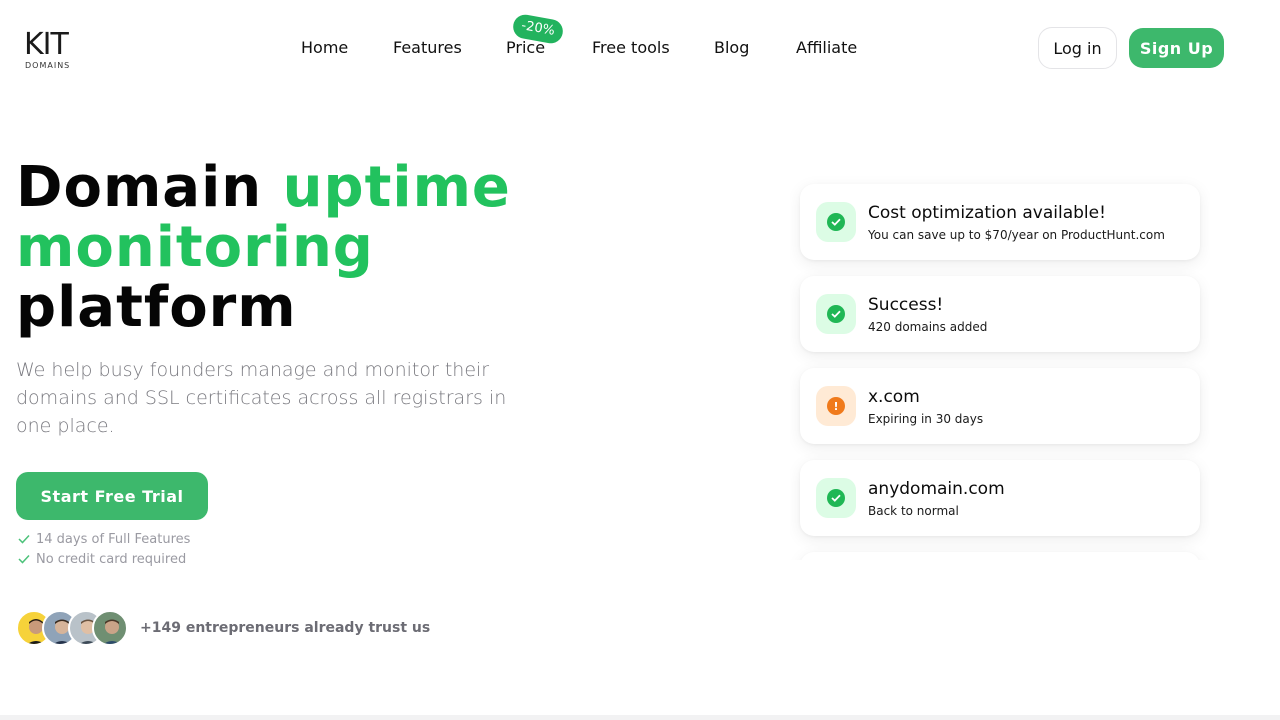 This screenshot has width=1280, height=720. Describe the element at coordinates (1000, 314) in the screenshot. I see `notification-card: Success! 420 domains added` at that location.